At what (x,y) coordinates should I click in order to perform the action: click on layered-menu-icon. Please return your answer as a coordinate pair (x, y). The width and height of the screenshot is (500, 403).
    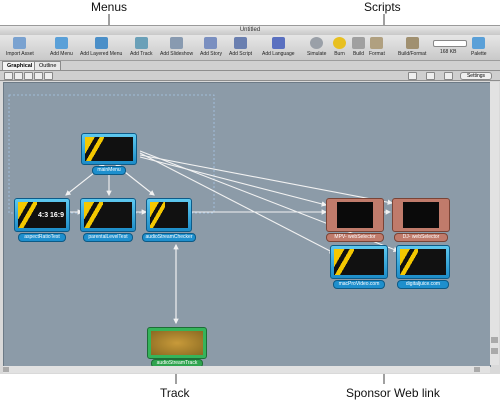
    Looking at the image, I should click on (101, 43).